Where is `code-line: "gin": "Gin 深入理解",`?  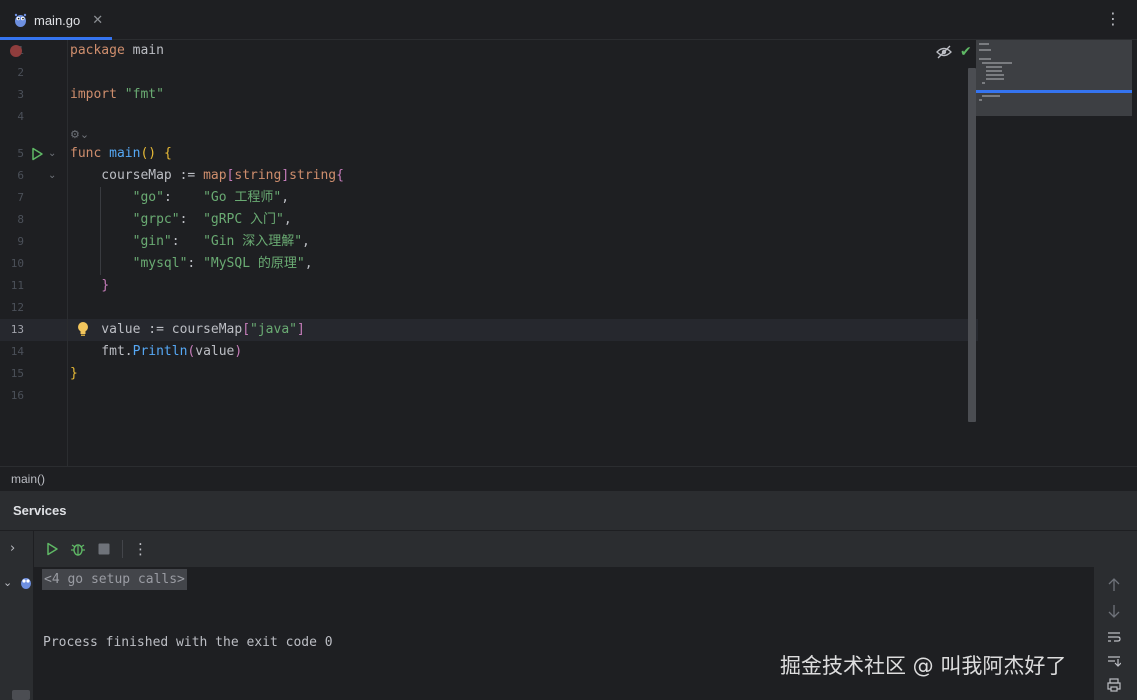 code-line: "gin": "Gin 深入理解", is located at coordinates (221, 241).